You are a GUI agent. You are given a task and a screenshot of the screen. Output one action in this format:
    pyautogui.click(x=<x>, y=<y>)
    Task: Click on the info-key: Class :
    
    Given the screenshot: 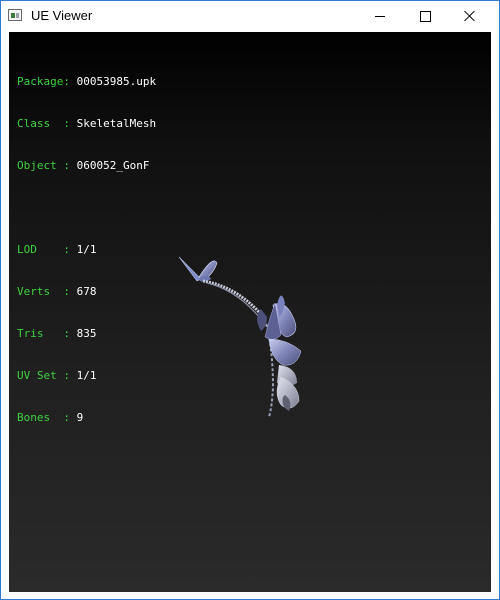 What is the action you would take?
    pyautogui.click(x=47, y=123)
    